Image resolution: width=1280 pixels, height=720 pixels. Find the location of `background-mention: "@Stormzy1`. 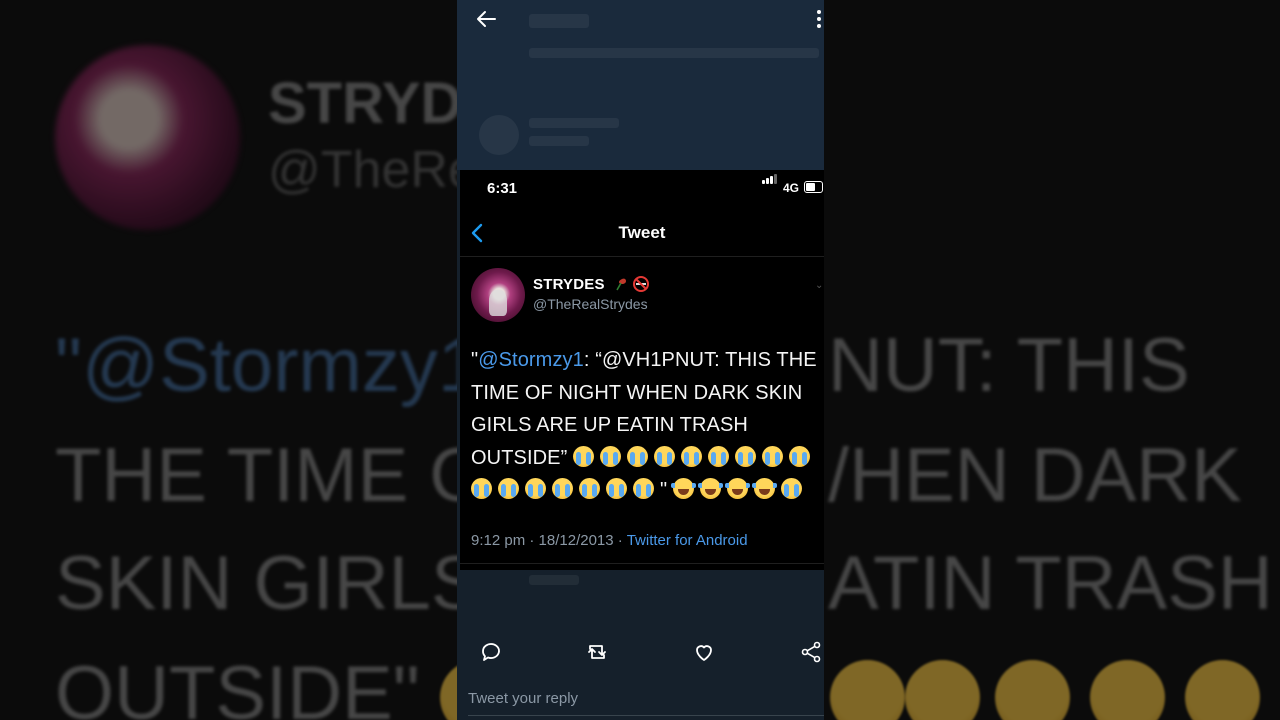

background-mention: "@Stormzy1 is located at coordinates (268, 365).